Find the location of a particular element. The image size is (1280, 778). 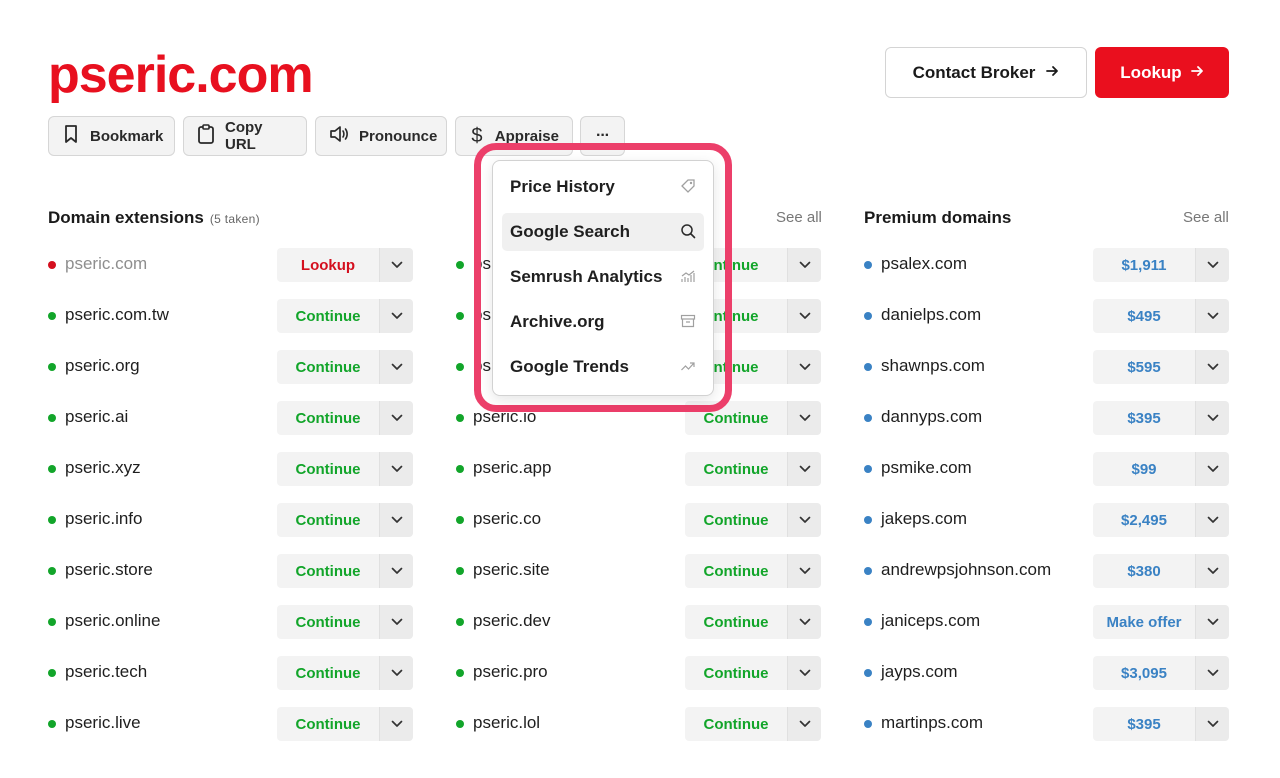

domain-name: jakeps.com is located at coordinates (924, 519).